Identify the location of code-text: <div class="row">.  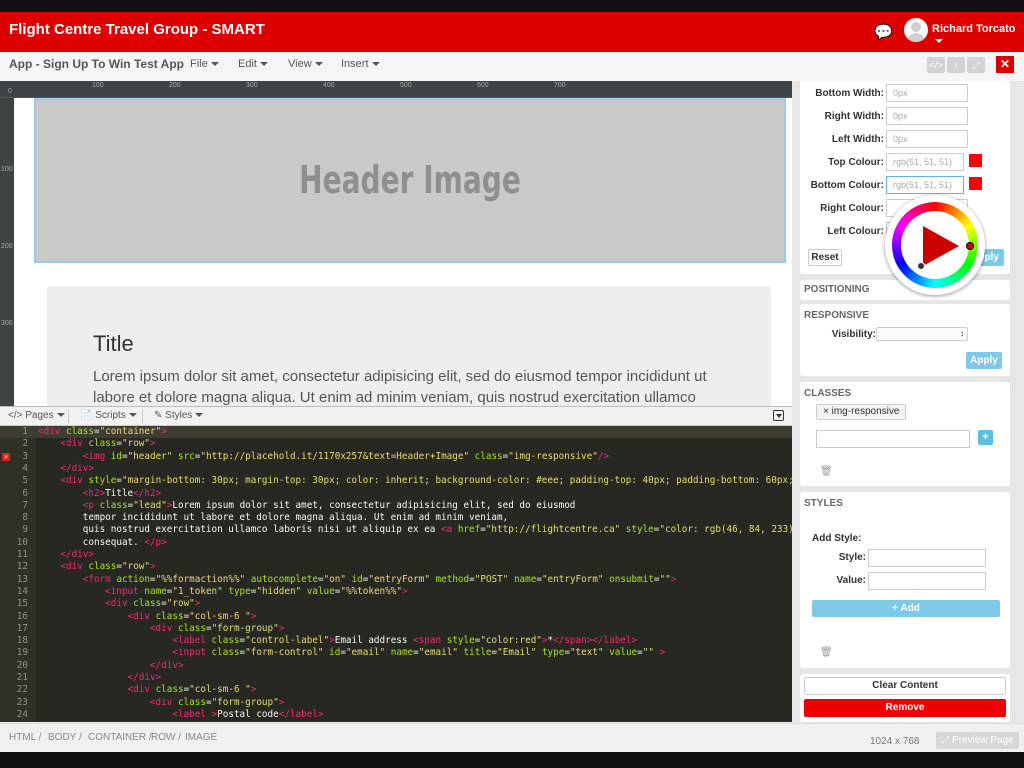
(108, 444).